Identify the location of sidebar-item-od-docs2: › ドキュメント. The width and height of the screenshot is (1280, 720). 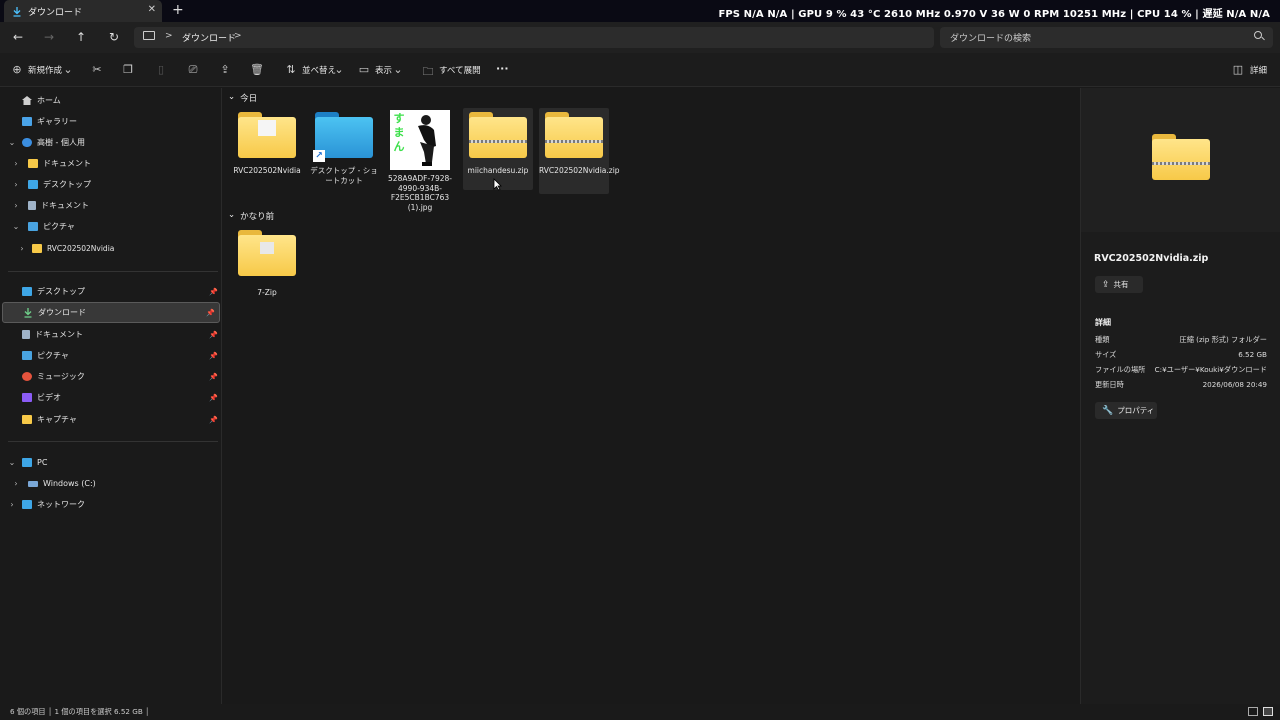
(111, 205).